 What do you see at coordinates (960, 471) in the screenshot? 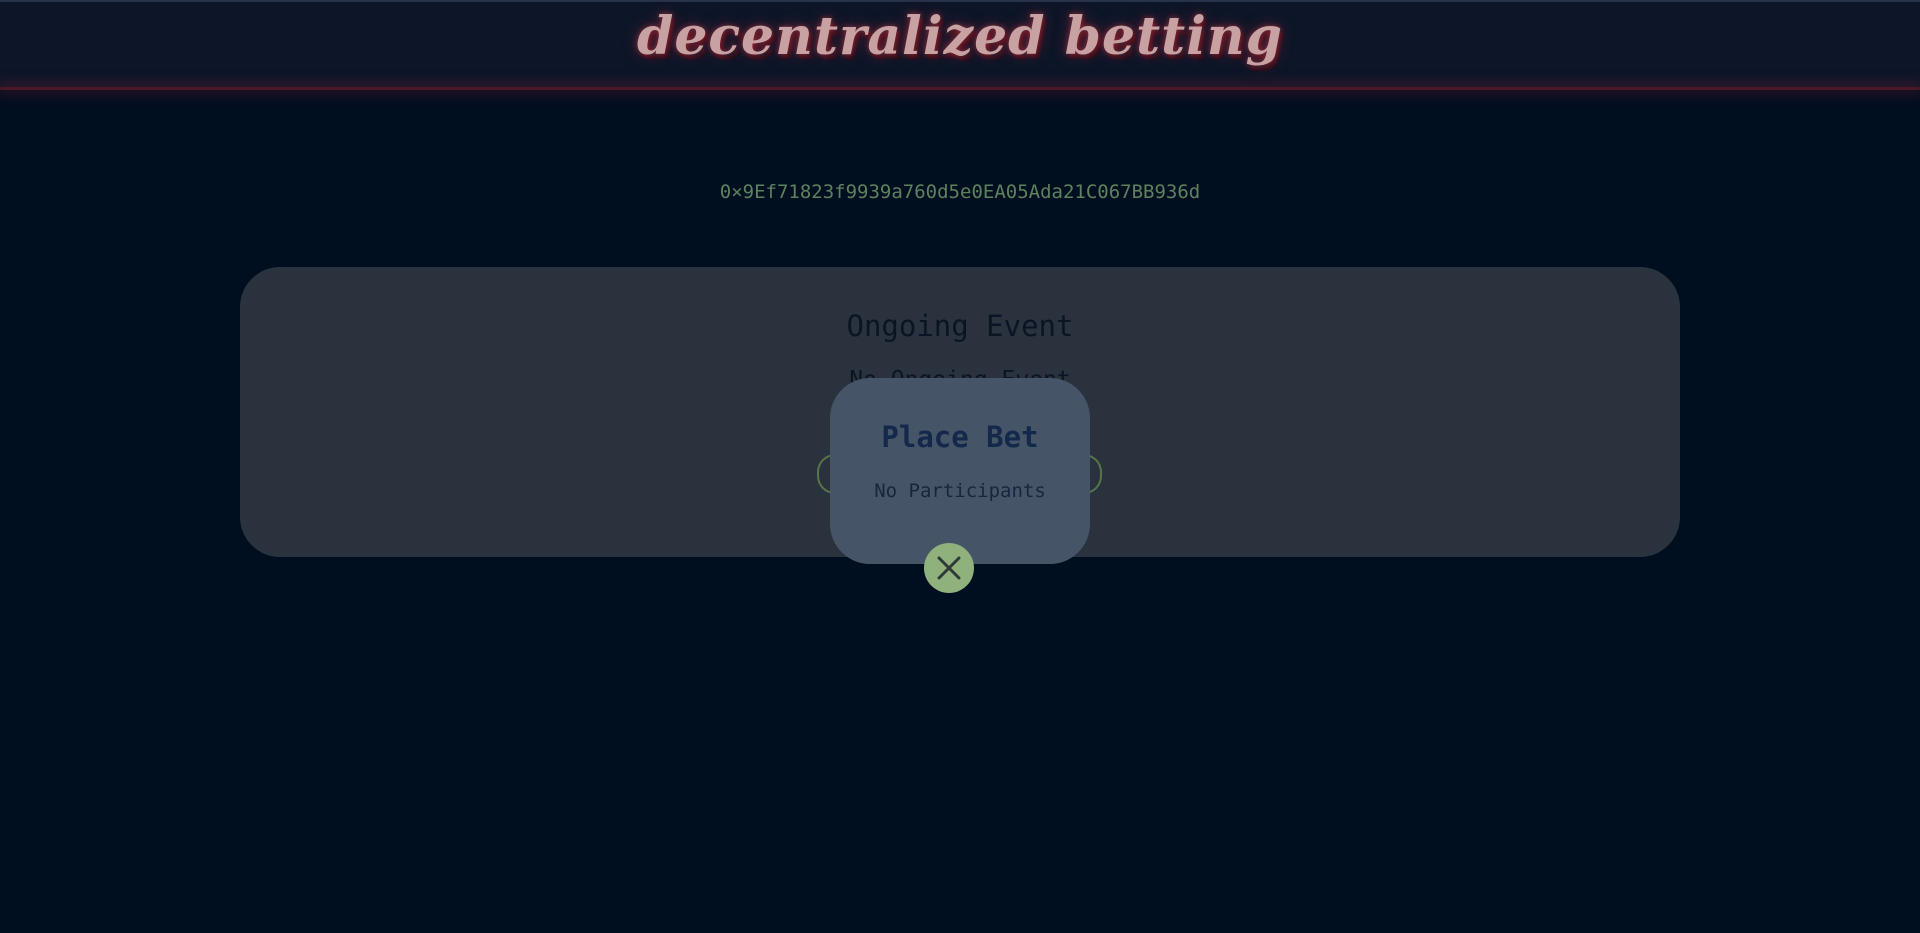
I see `place-bet-modal: Place Bet No Participants` at bounding box center [960, 471].